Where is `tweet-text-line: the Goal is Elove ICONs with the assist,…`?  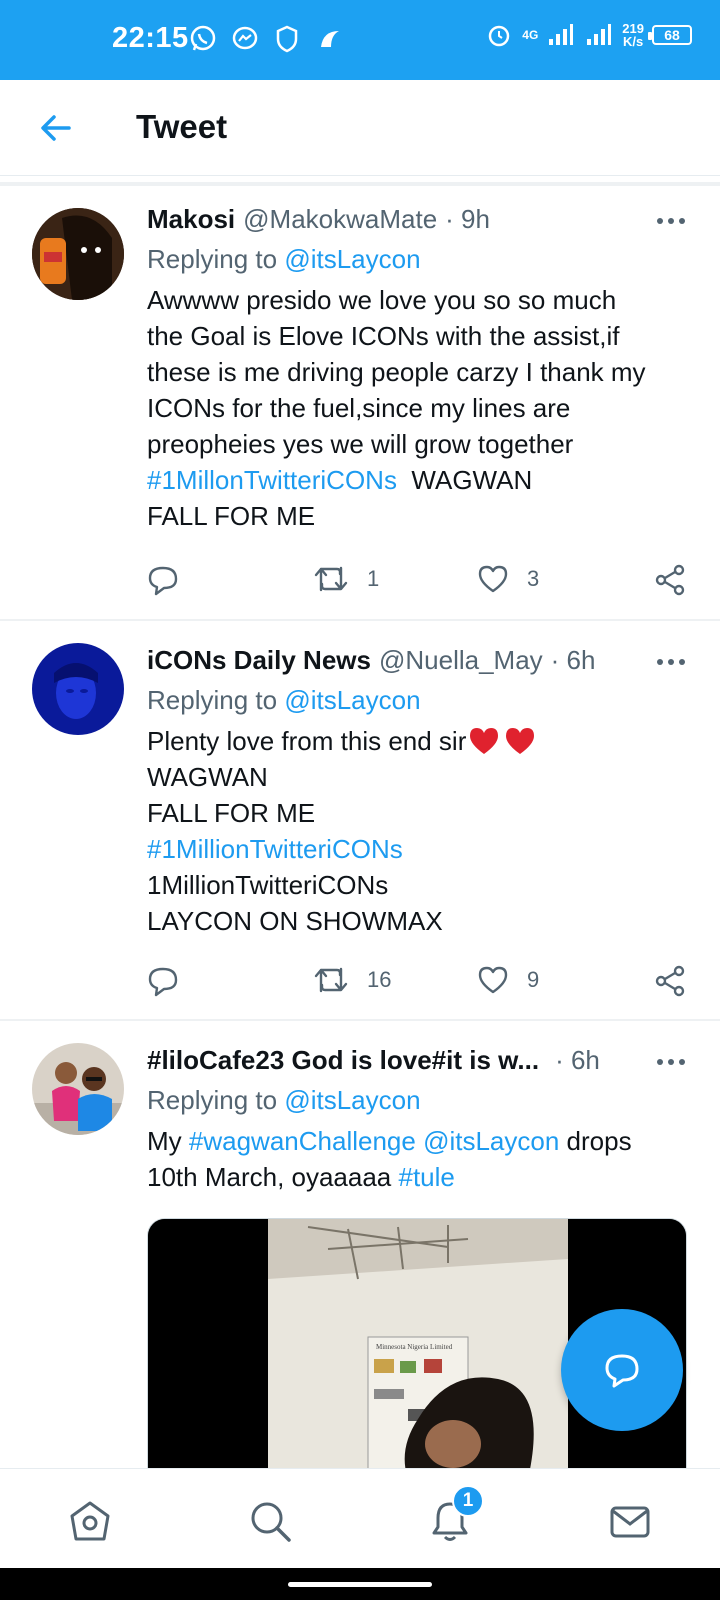 tweet-text-line: the Goal is Elove ICONs with the assist,… is located at coordinates (383, 336).